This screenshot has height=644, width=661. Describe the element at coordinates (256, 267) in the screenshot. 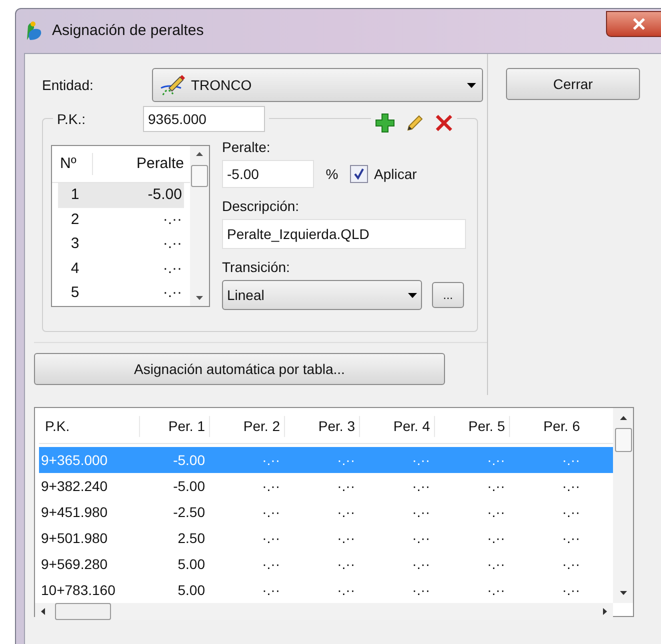

I see `transicion-label: Transición:` at that location.